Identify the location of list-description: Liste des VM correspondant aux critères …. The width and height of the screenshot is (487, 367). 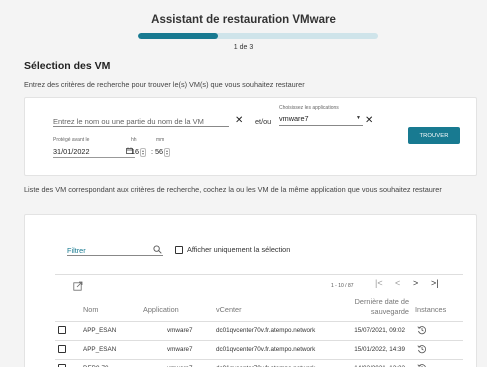
(233, 189).